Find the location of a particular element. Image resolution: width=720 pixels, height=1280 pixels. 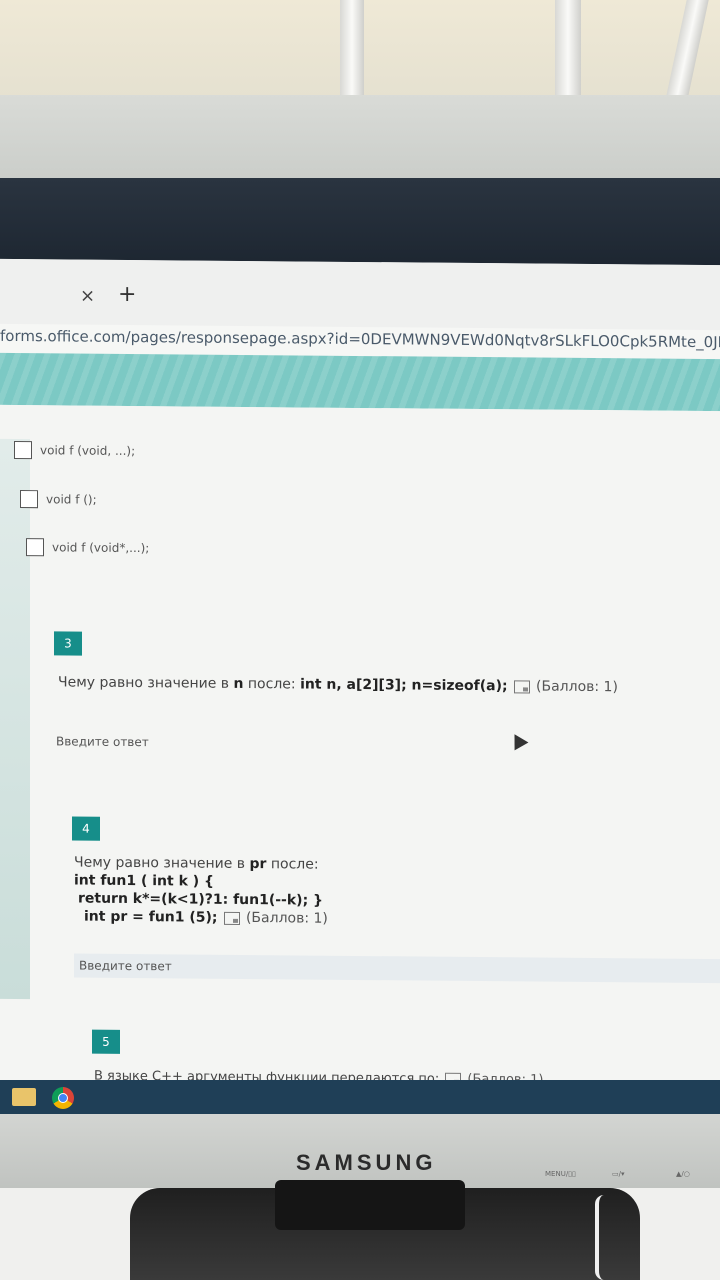

question-variable: pr is located at coordinates (258, 864).